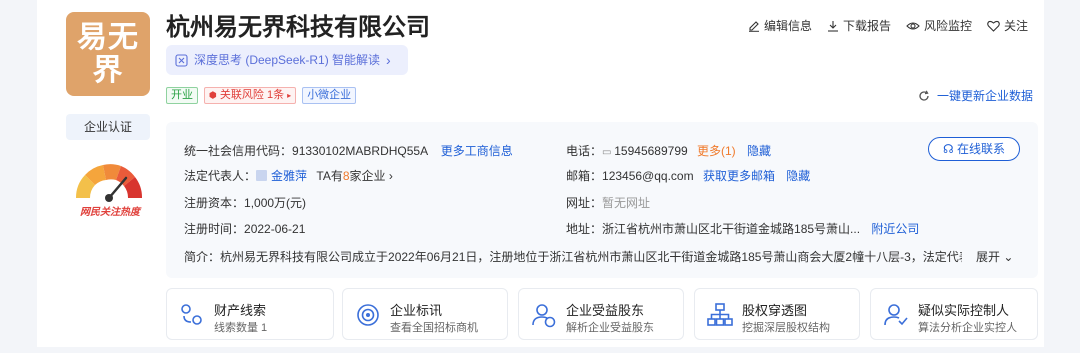  What do you see at coordinates (182, 95) in the screenshot?
I see `status-badge: 开业` at bounding box center [182, 95].